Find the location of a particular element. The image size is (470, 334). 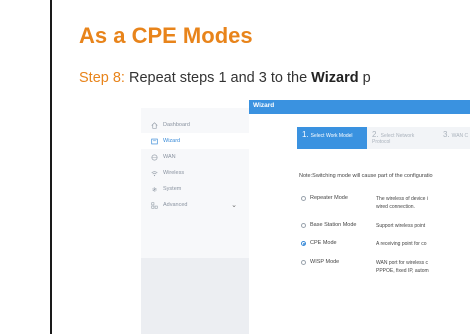

tab-number: 1. is located at coordinates (305, 134).